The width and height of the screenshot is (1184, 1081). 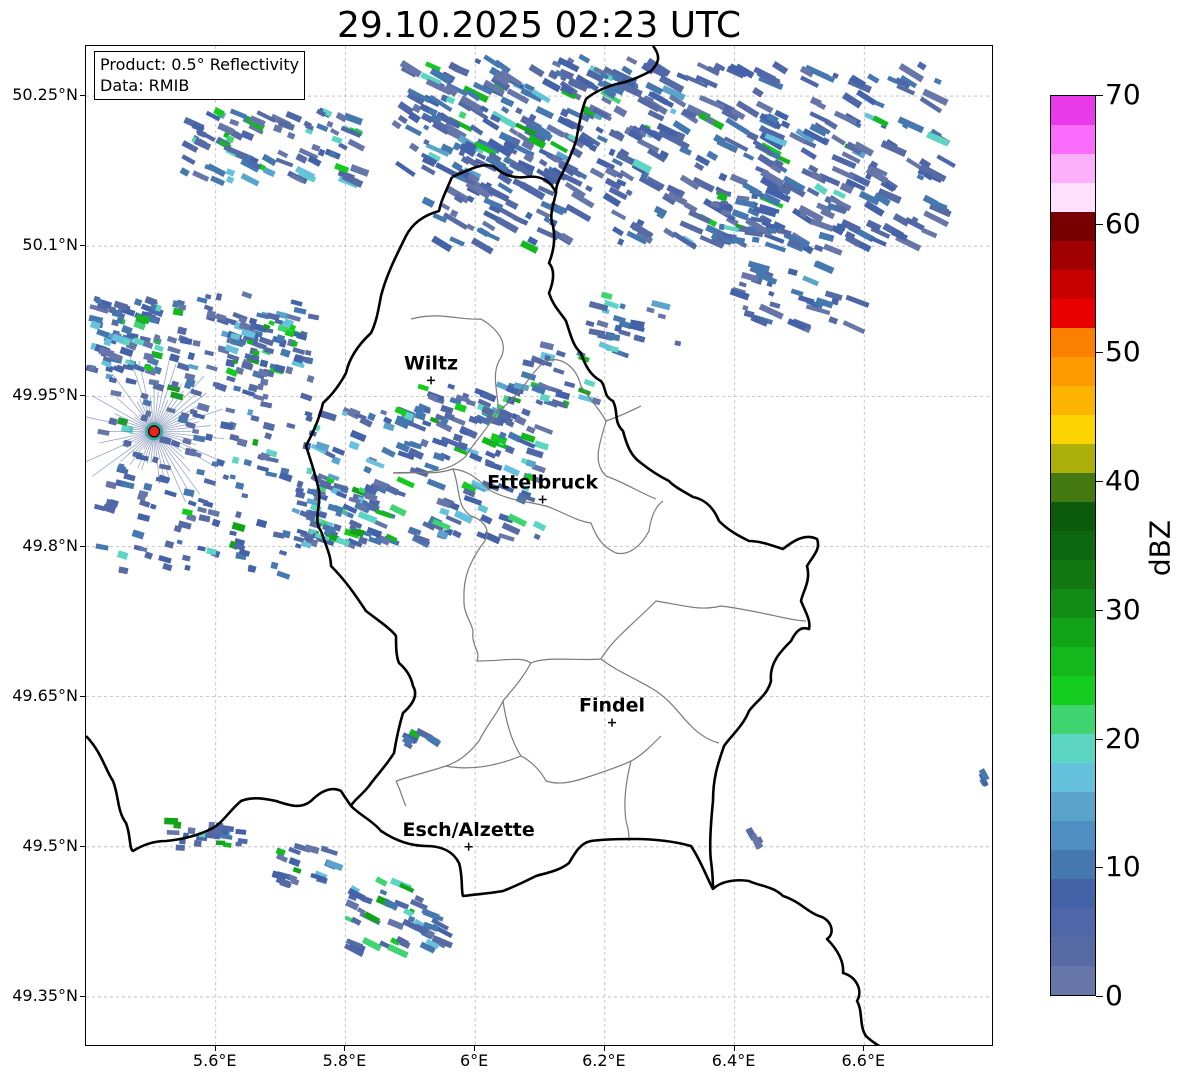 What do you see at coordinates (45, 95) in the screenshot?
I see `lat-tick-label: 50.25°N` at bounding box center [45, 95].